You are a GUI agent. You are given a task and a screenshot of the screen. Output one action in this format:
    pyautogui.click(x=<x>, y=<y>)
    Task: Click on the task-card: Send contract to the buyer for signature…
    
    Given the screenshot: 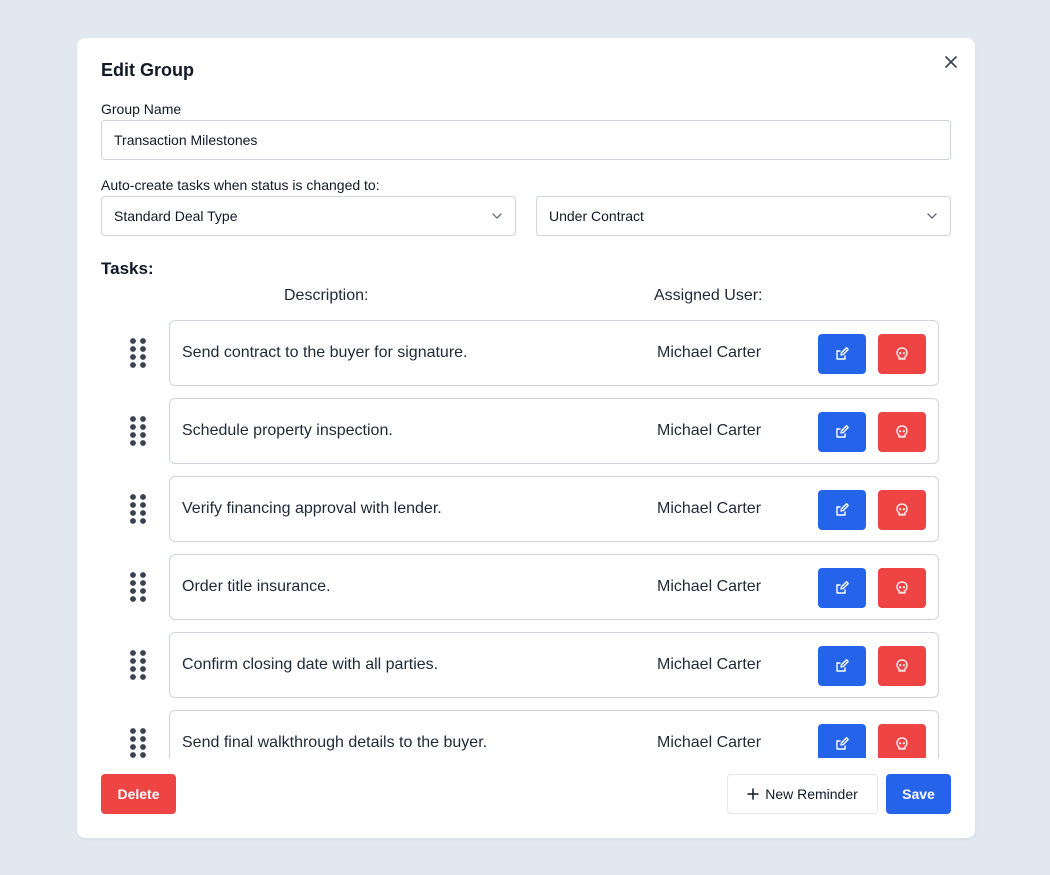 What is the action you would take?
    pyautogui.click(x=554, y=353)
    